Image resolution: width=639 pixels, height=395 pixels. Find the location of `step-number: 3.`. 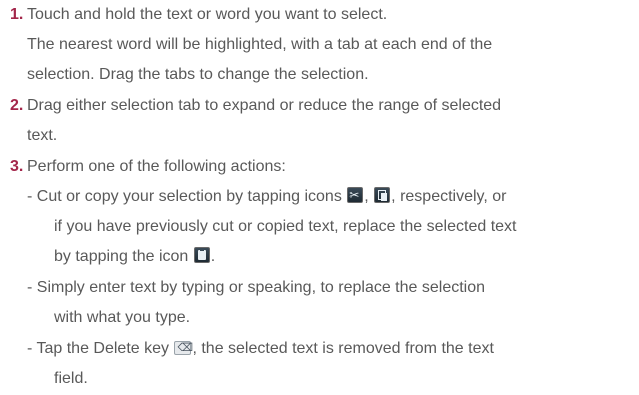

step-number: 3. is located at coordinates (17, 166).